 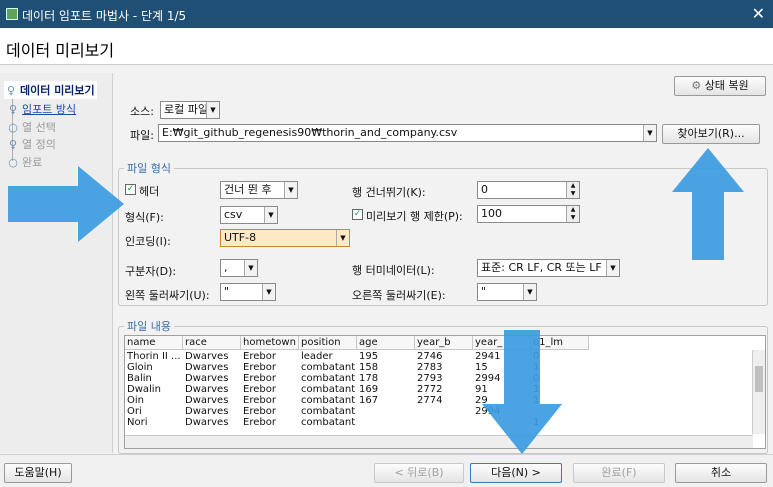 I want to click on back-button: < 뒤로(B), so click(x=419, y=473).